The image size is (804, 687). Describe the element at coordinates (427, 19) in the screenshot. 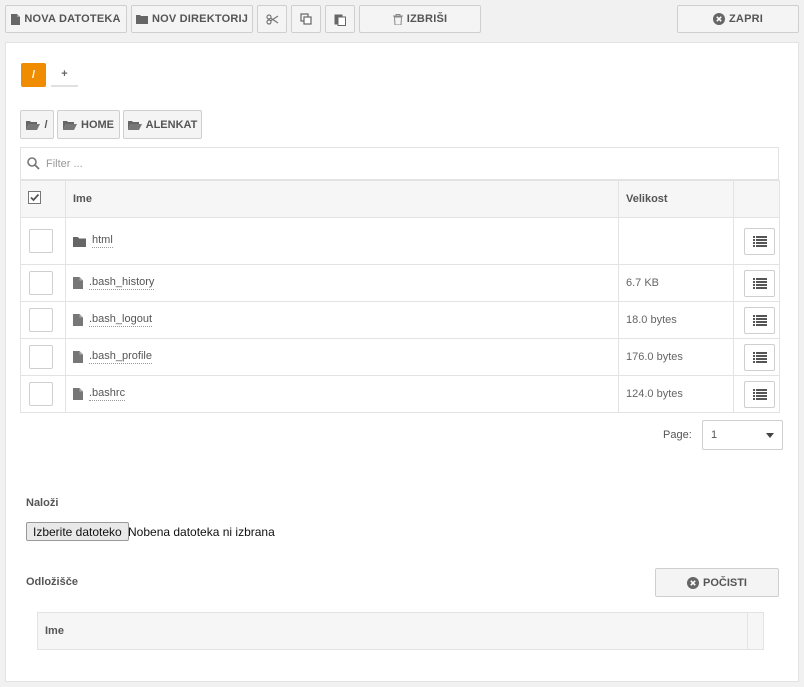

I see `delete-label: IZBRIŠI` at that location.